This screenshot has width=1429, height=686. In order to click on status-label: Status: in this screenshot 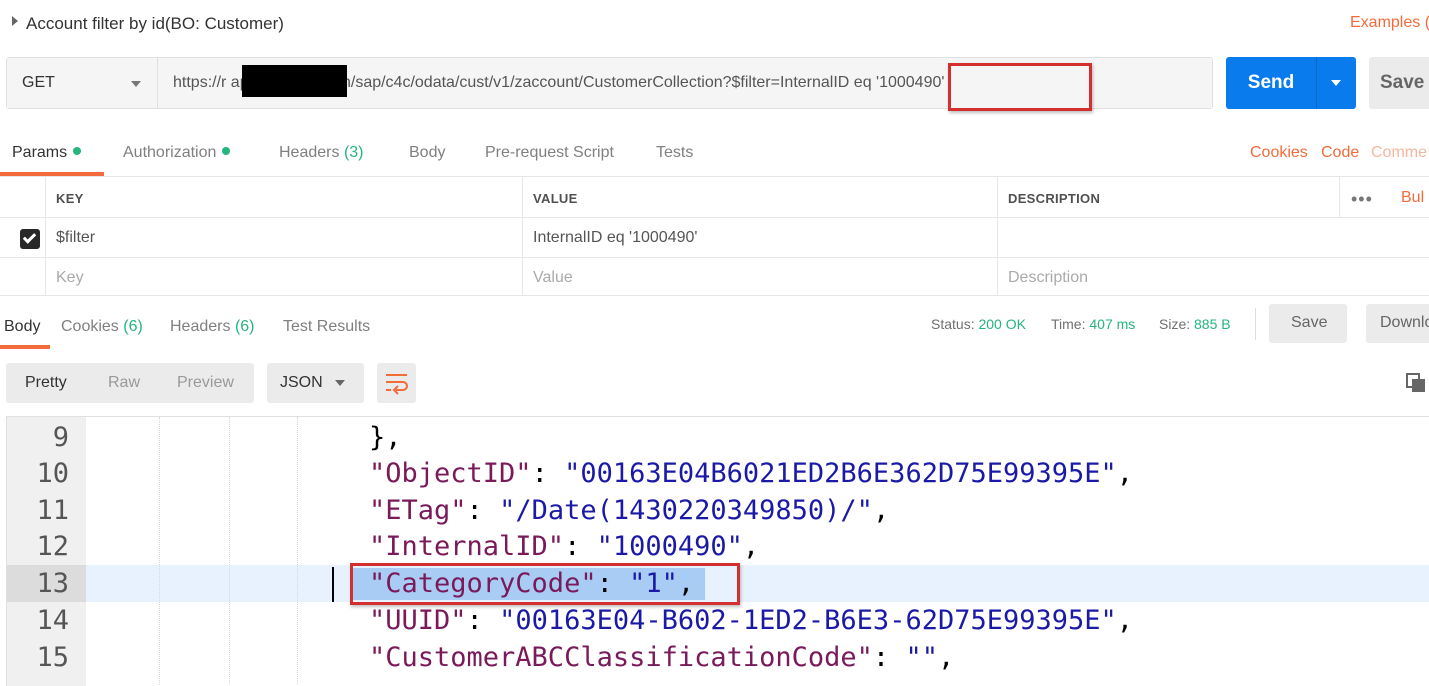, I will do `click(953, 324)`.